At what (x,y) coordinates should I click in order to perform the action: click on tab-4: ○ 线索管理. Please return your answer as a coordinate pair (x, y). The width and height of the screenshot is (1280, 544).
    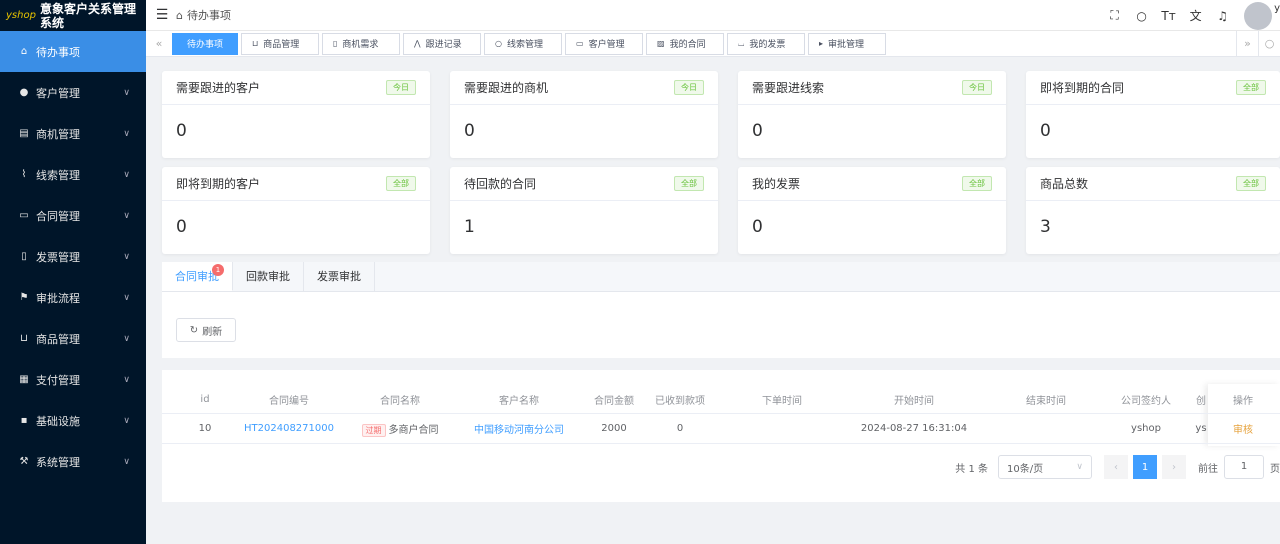
    Looking at the image, I should click on (523, 43).